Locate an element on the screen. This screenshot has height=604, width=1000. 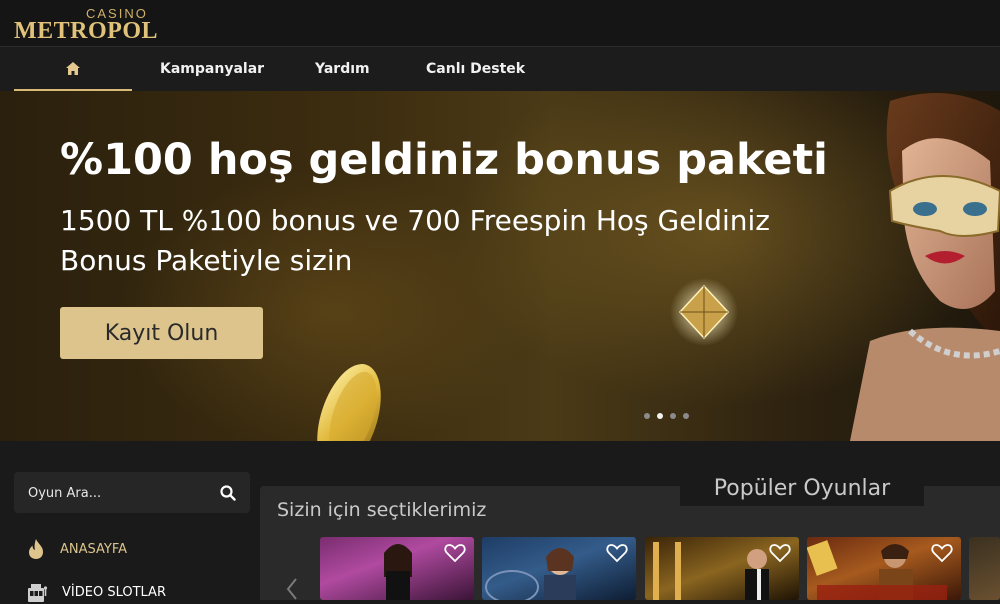
nav-item-yardim: Yardım is located at coordinates (342, 69).